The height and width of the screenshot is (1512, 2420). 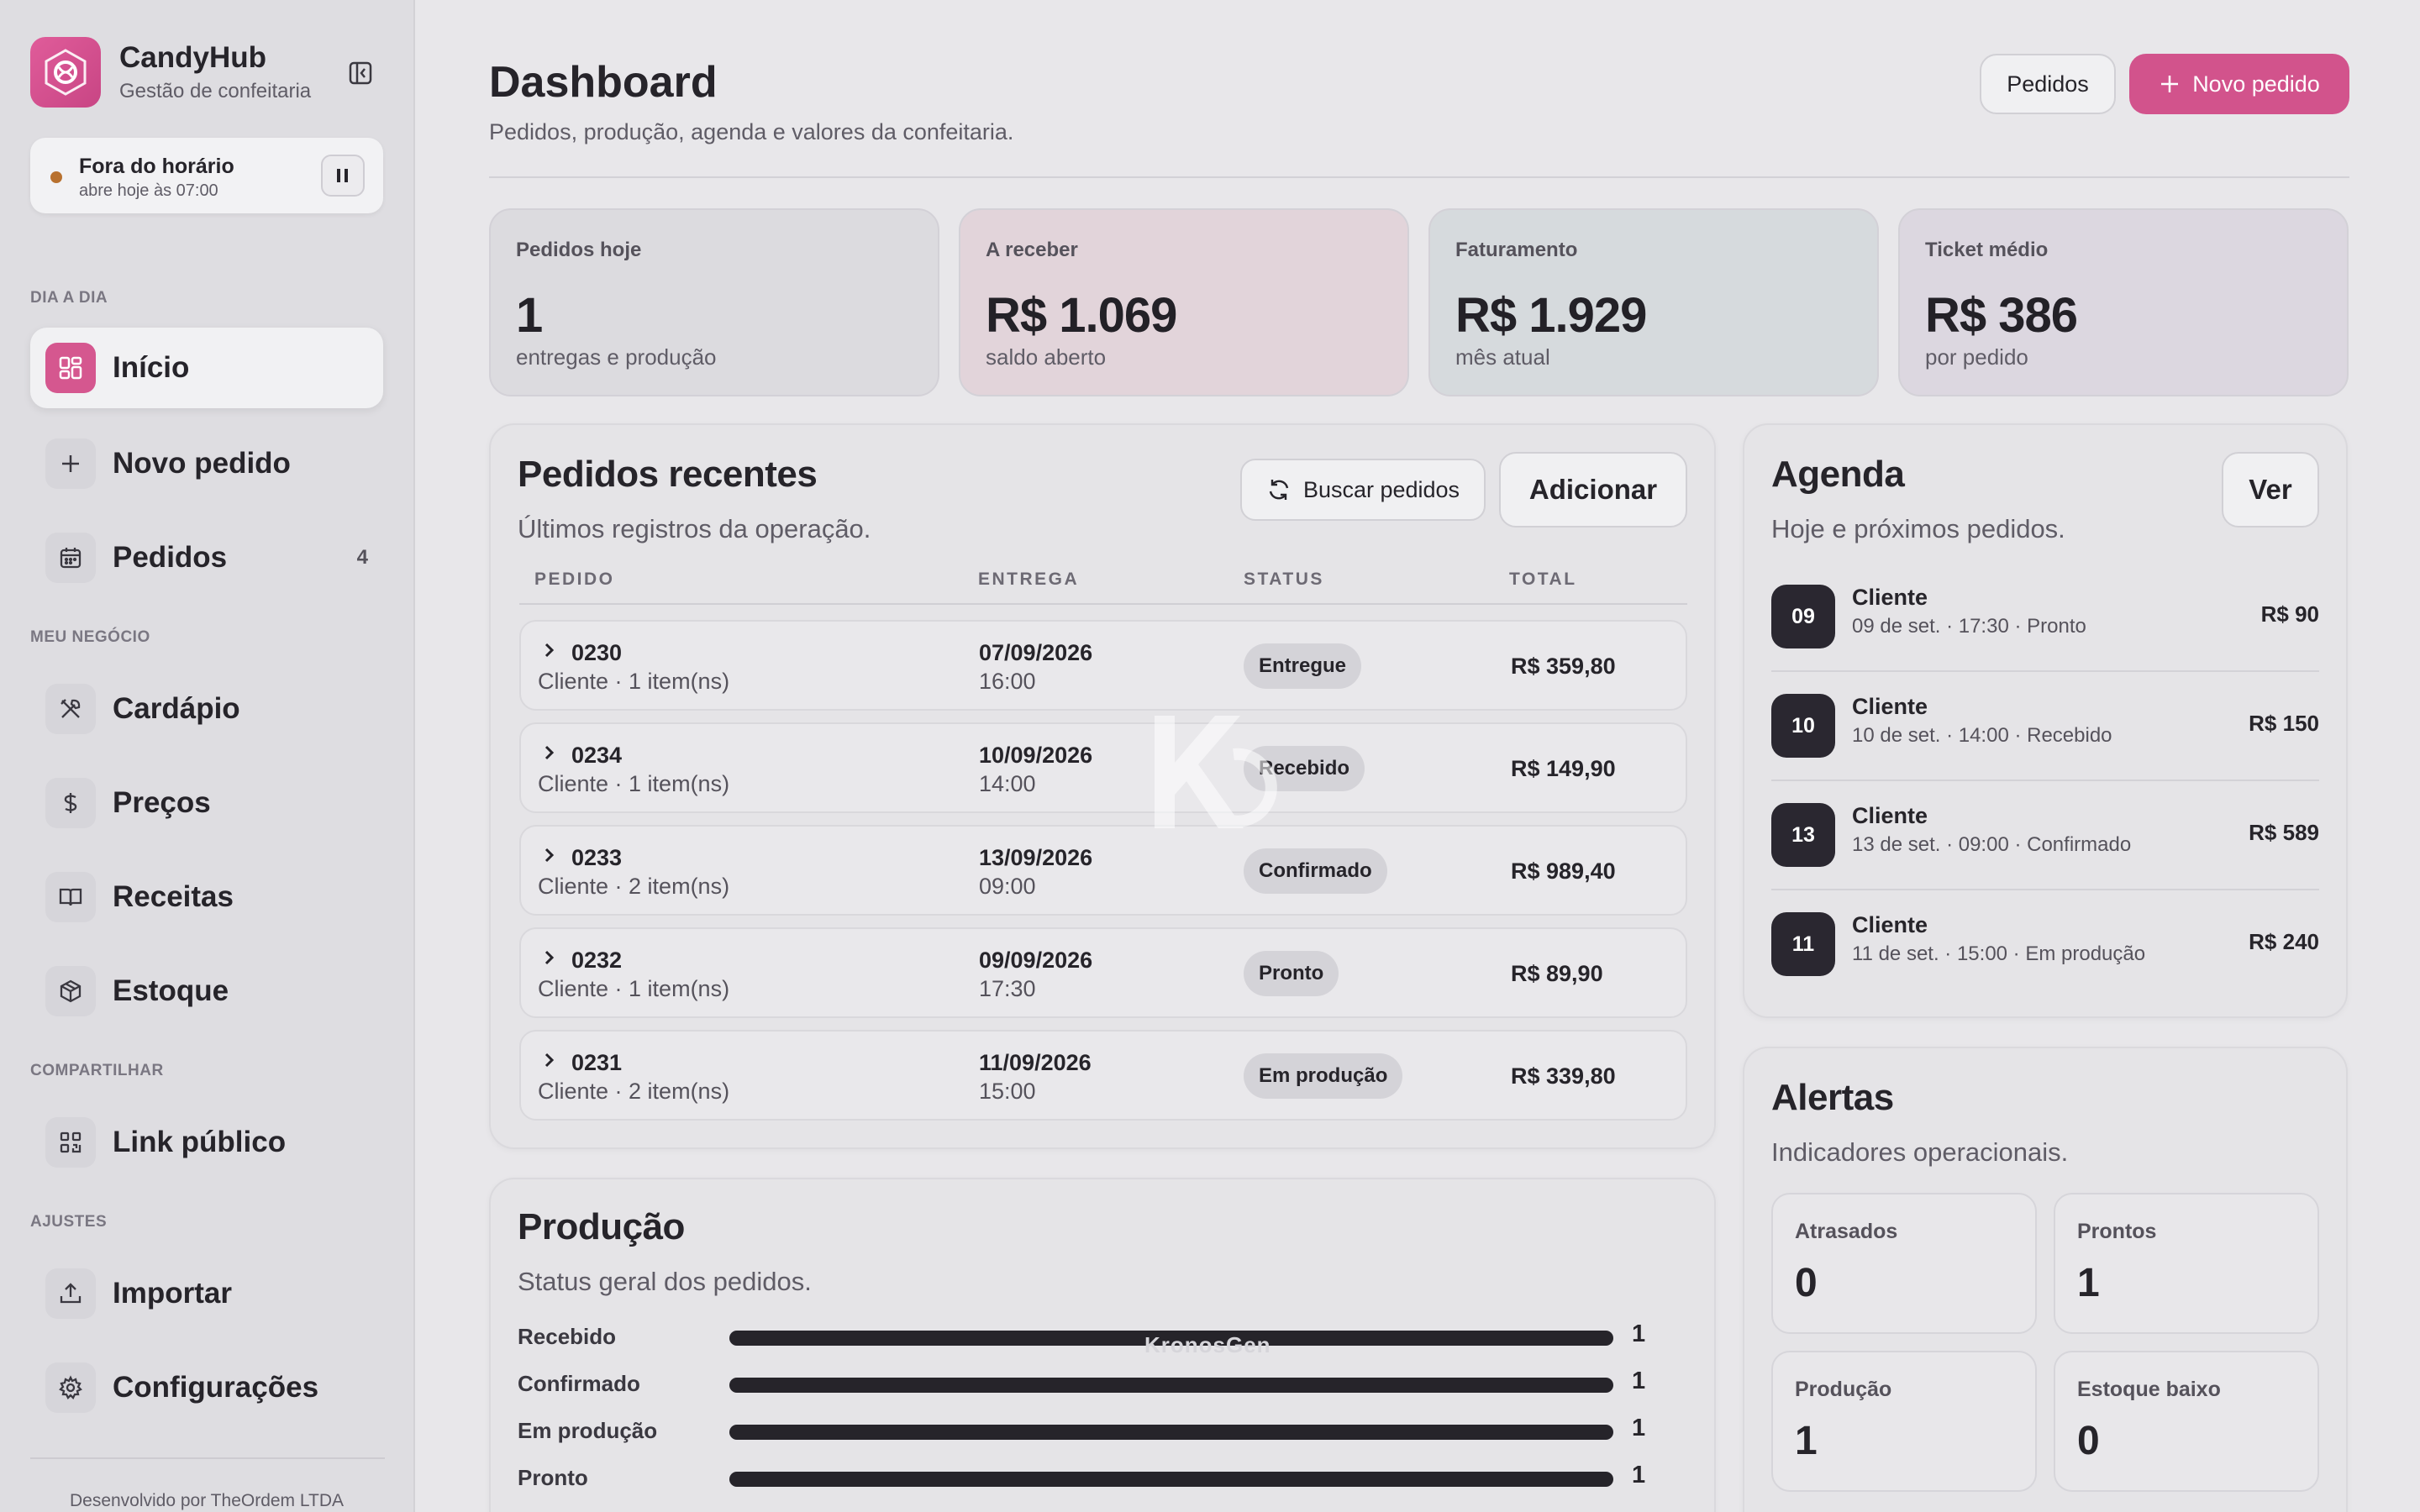 I want to click on kpi-label: A receber, so click(x=1032, y=250).